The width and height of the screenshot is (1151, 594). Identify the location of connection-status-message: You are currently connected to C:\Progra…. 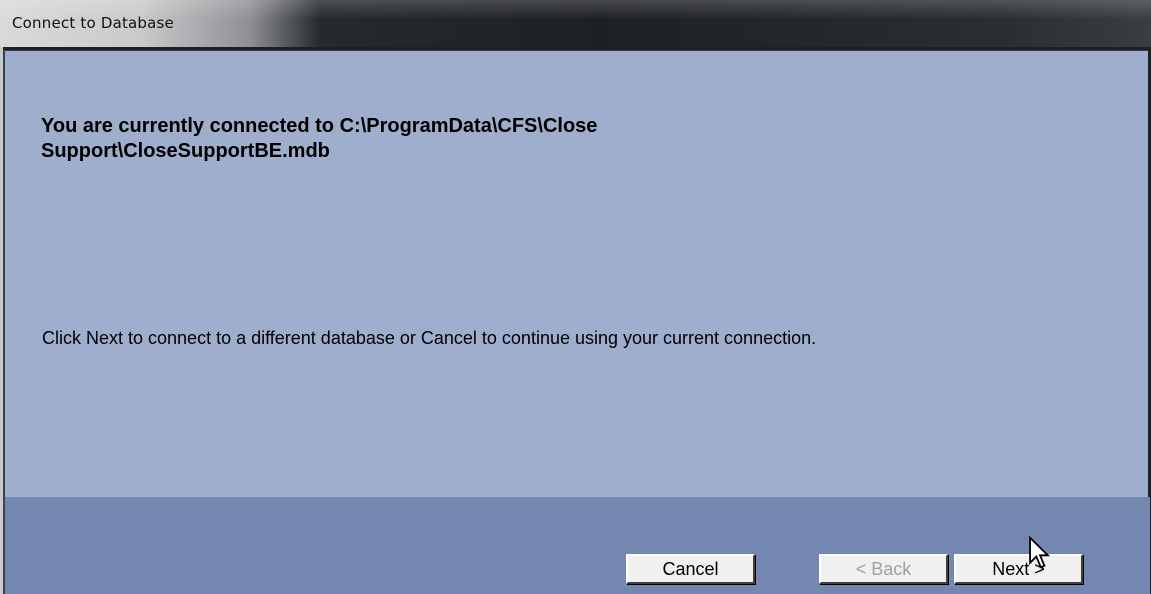
(319, 138).